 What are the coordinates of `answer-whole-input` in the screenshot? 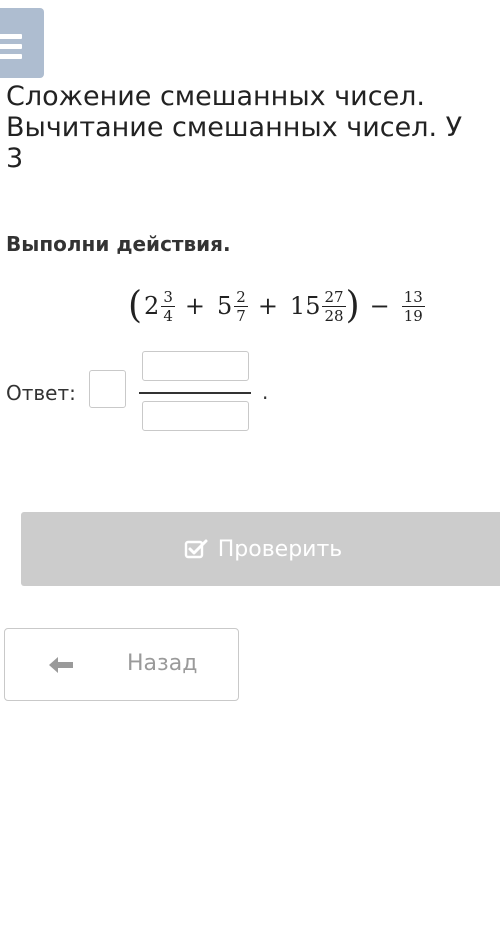 It's located at (107, 389).